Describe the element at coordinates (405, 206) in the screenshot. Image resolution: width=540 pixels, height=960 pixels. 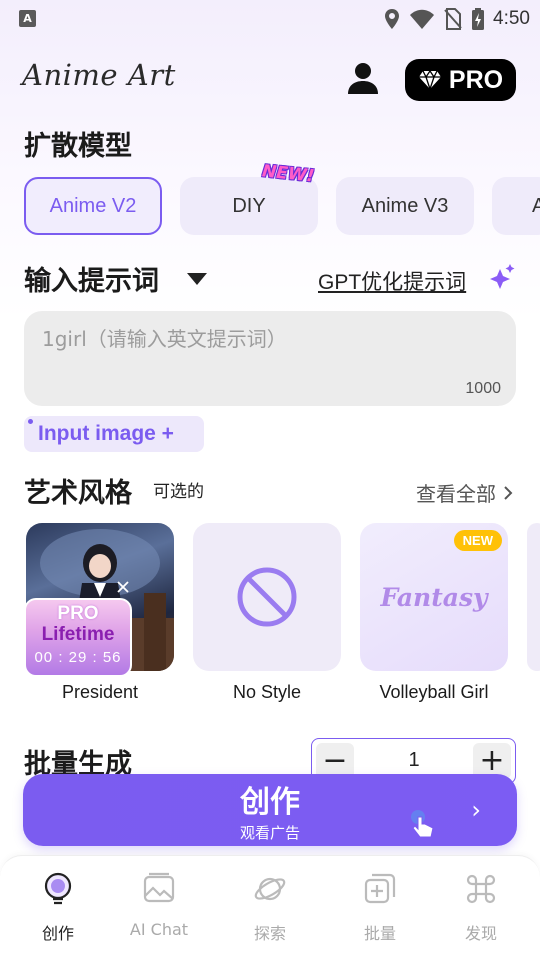
I see `model-tab-anime-v3: Anime V3` at that location.